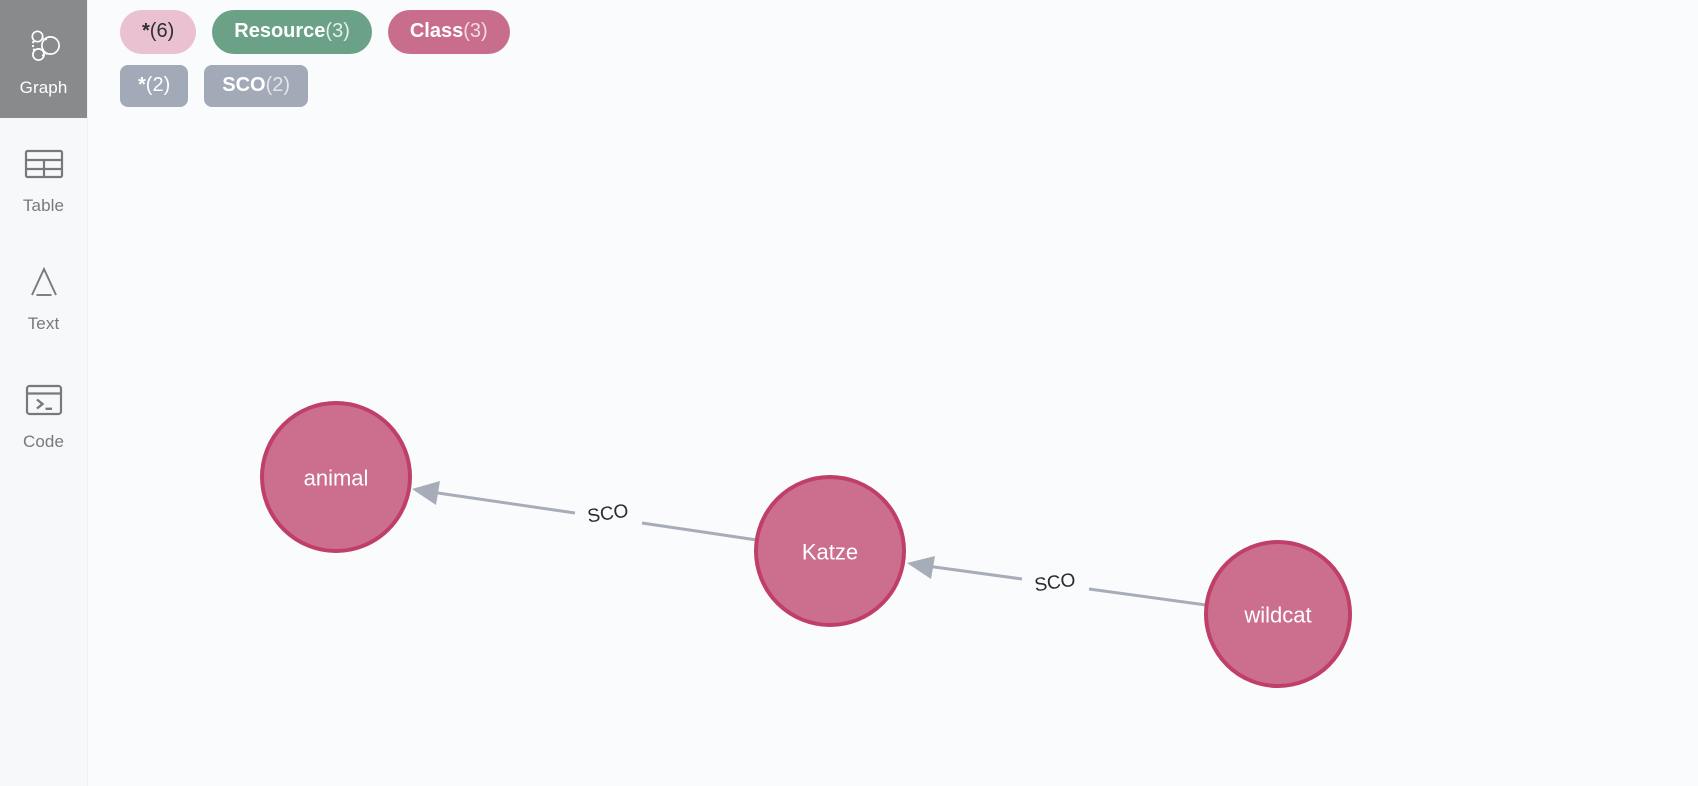 This screenshot has height=786, width=1698. I want to click on node-chip-class-count: (3), so click(475, 31).